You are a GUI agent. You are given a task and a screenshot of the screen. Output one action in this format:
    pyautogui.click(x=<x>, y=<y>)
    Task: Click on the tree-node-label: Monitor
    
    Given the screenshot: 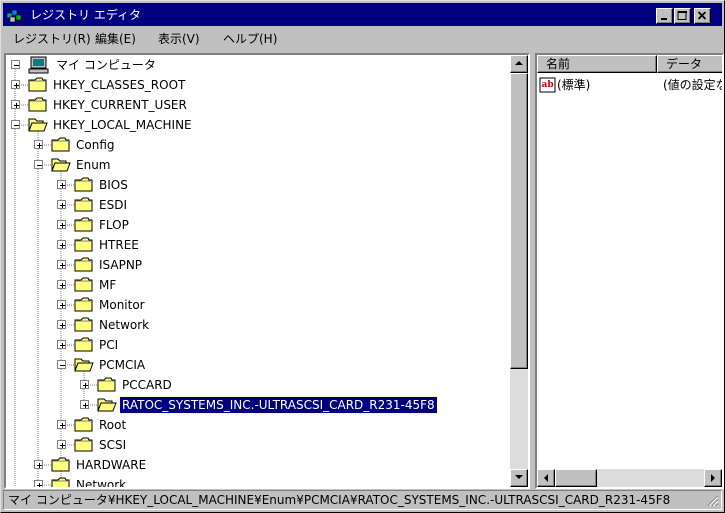 What is the action you would take?
    pyautogui.click(x=122, y=305)
    